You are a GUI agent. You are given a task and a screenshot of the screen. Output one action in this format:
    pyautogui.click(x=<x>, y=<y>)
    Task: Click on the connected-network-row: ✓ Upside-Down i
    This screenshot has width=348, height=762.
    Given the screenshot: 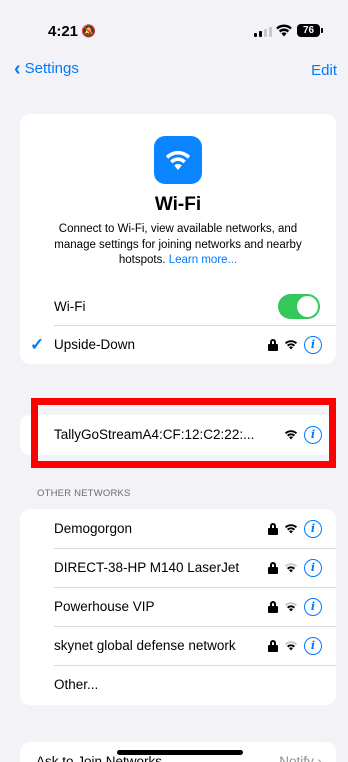 What is the action you would take?
    pyautogui.click(x=178, y=344)
    